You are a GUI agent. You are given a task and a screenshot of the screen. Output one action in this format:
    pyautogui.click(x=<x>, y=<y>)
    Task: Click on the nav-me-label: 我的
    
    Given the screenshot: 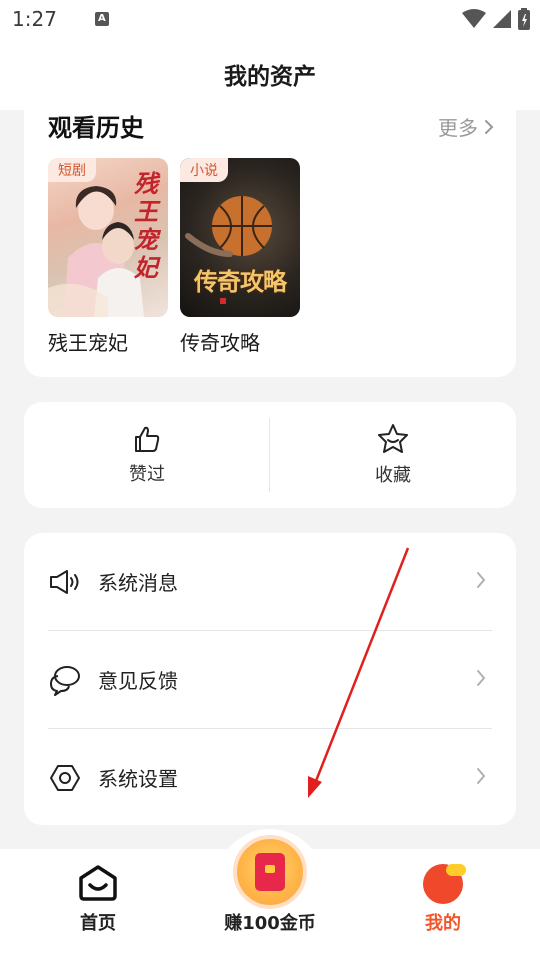 What is the action you would take?
    pyautogui.click(x=443, y=923)
    